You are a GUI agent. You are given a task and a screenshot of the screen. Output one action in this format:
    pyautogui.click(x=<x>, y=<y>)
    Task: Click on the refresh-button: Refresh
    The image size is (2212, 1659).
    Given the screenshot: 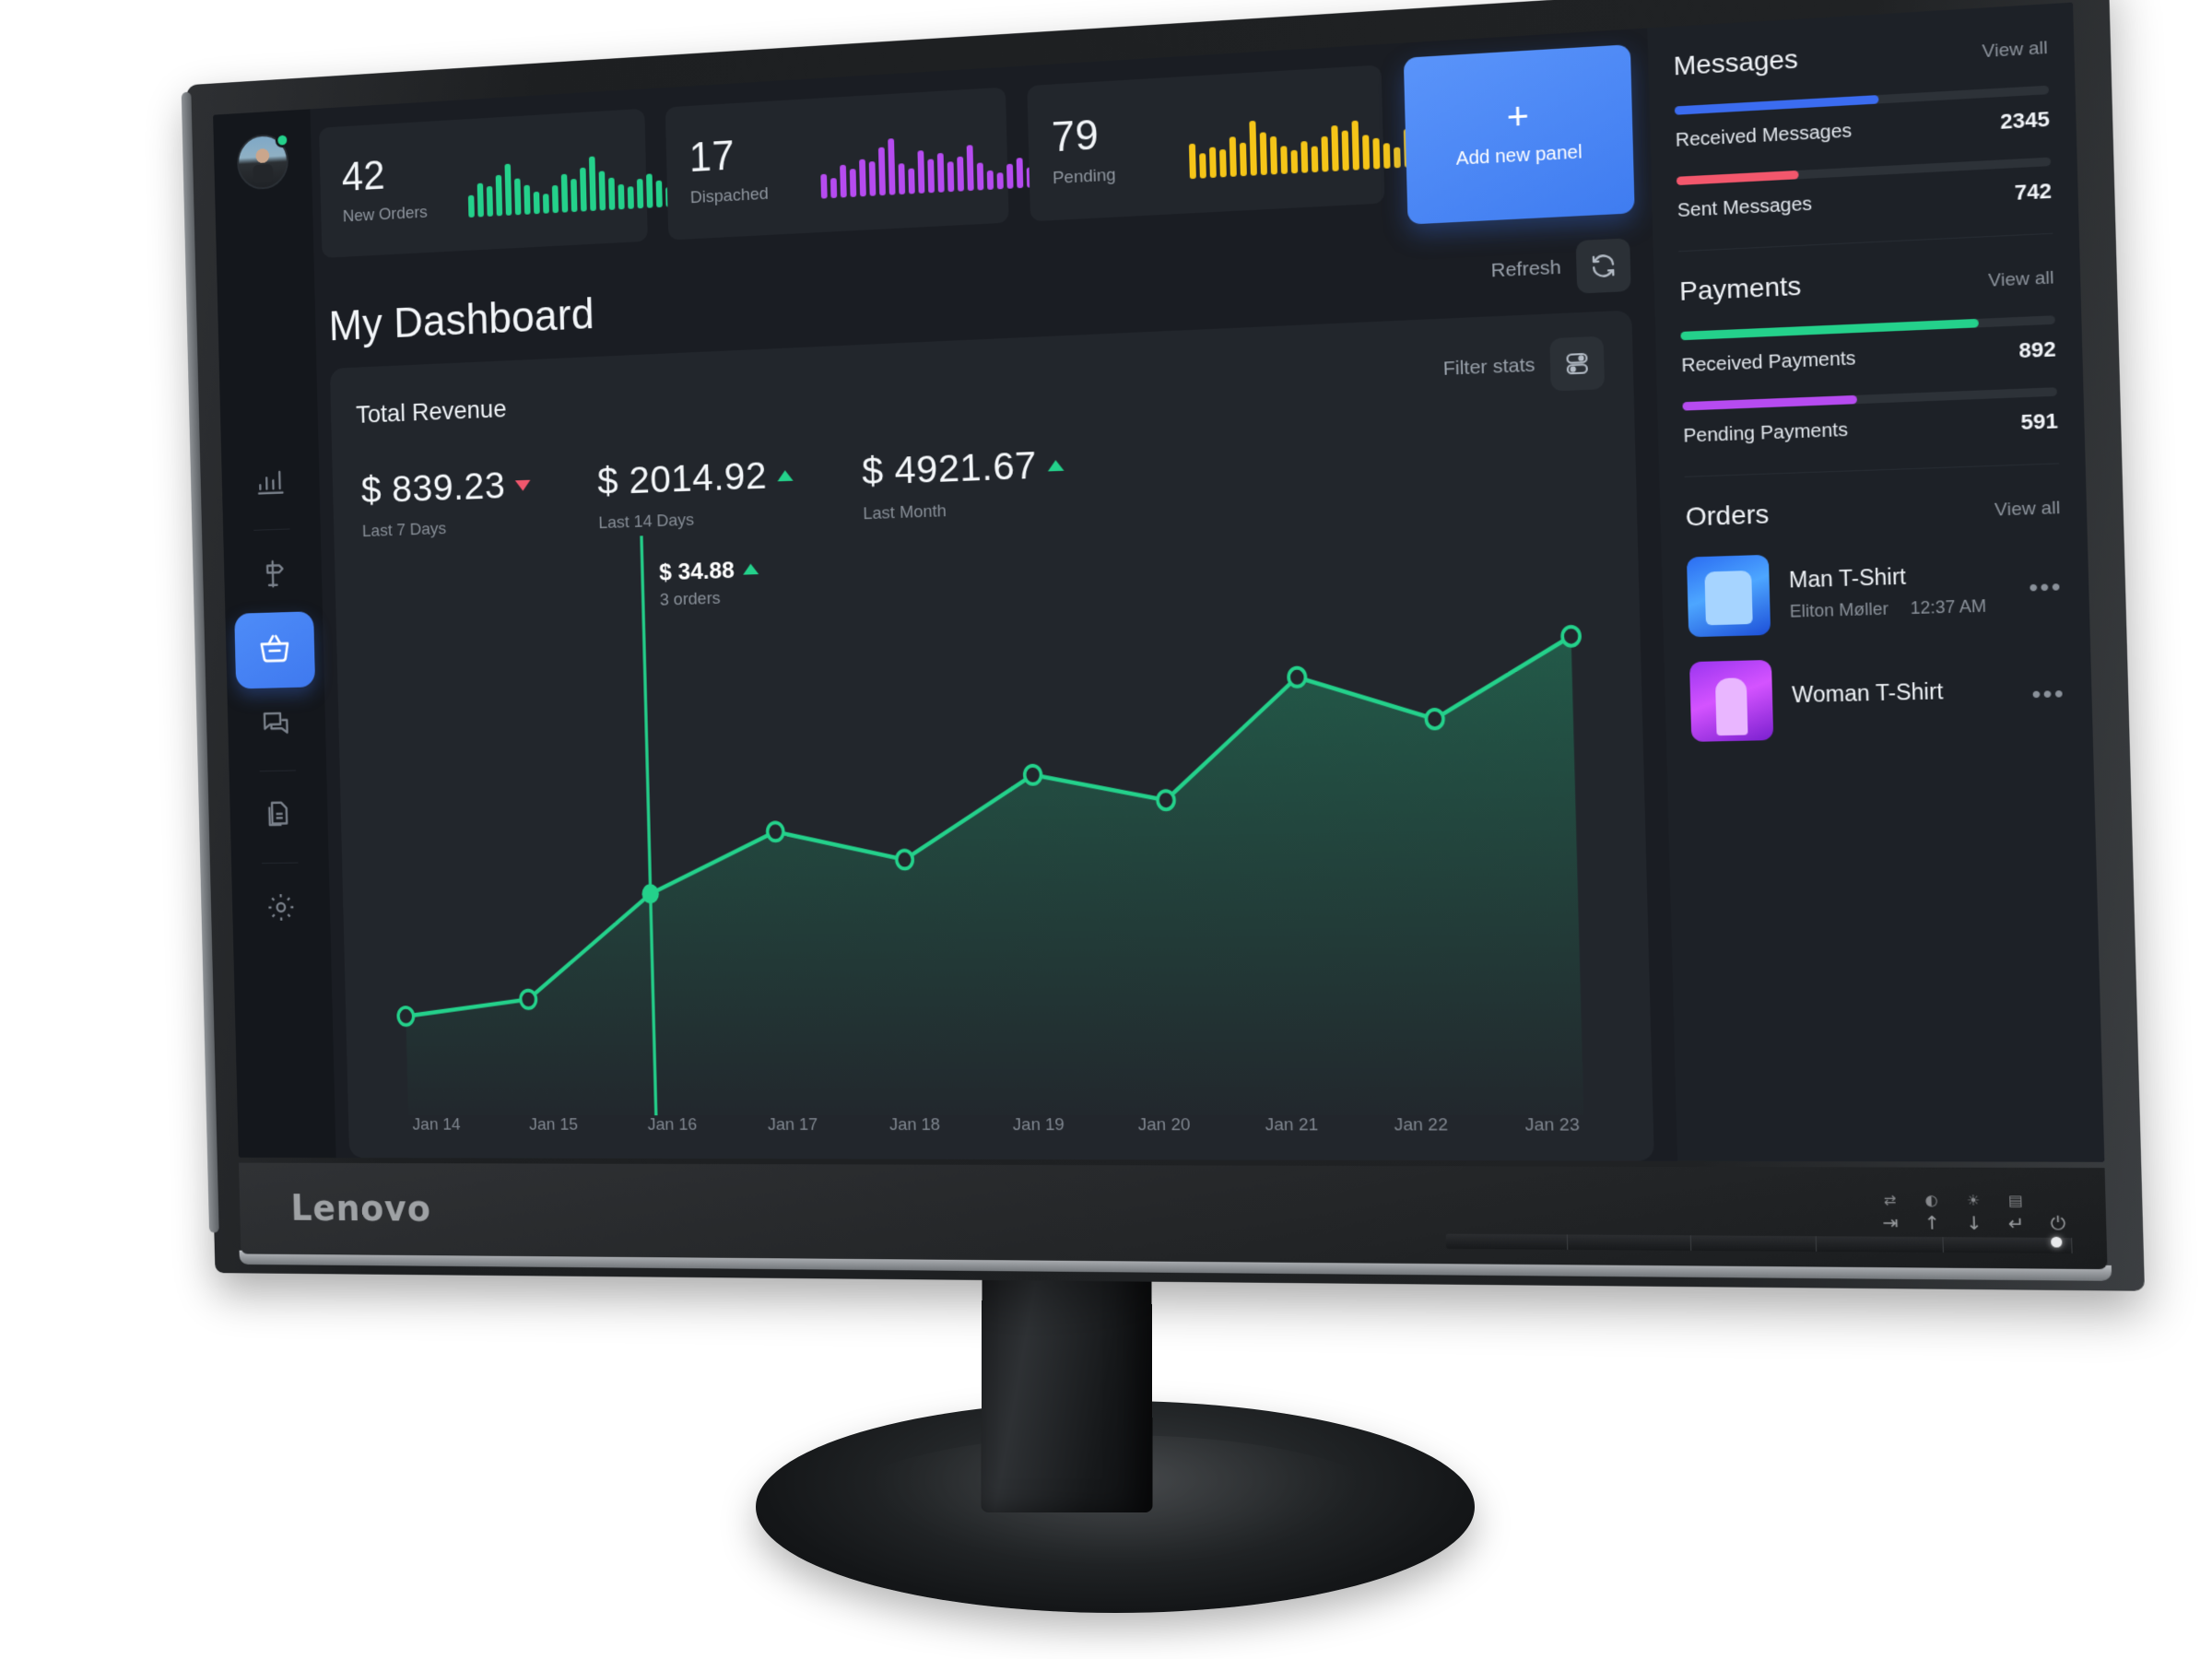 What is the action you would take?
    pyautogui.click(x=1560, y=268)
    